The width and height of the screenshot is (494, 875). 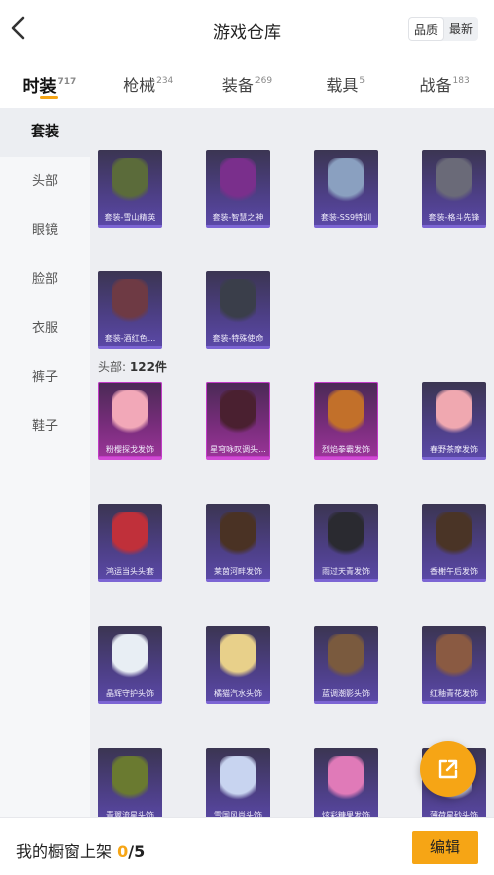 What do you see at coordinates (346, 449) in the screenshot?
I see `item-name: 烈焰拳霸发饰` at bounding box center [346, 449].